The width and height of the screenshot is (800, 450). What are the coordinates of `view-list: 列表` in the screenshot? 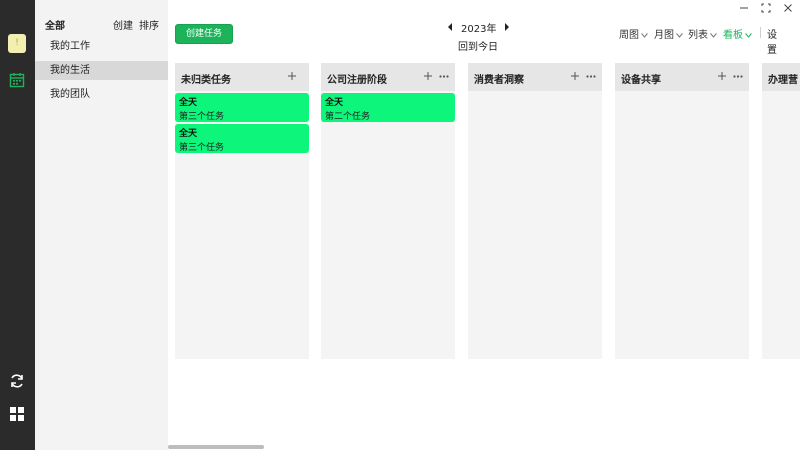 It's located at (702, 33).